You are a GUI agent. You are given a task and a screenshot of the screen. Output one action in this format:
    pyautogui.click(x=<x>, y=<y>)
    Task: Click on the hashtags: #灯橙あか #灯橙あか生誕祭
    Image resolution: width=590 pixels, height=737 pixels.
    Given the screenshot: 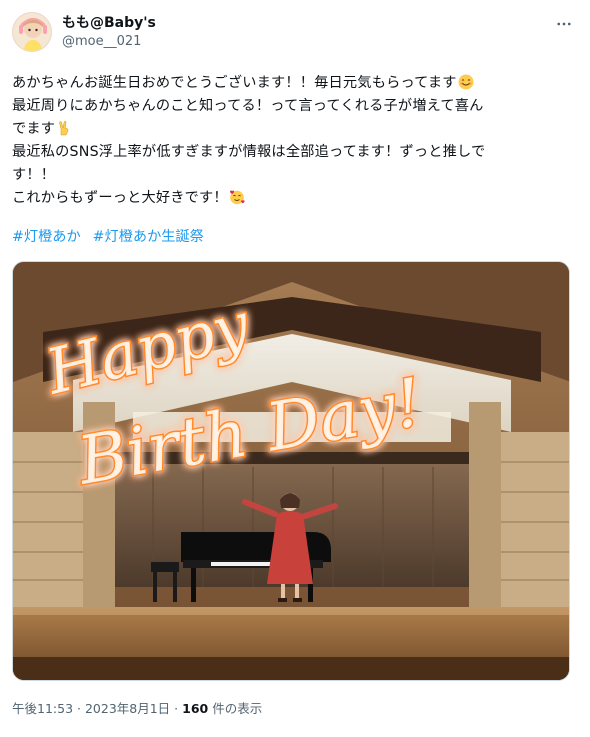 What is the action you would take?
    pyautogui.click(x=114, y=237)
    